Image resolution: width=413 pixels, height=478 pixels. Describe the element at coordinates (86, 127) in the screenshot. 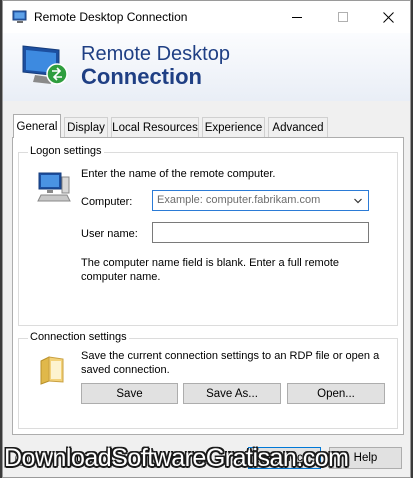

I see `tab-display: Display` at that location.